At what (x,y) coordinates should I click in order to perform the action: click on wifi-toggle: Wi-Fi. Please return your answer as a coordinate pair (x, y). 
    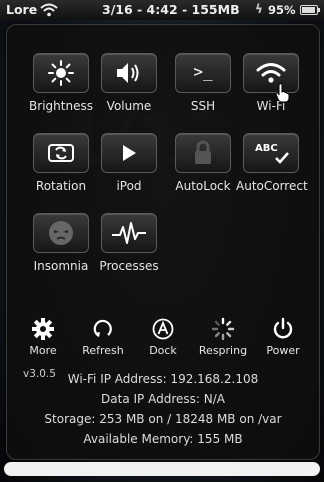
    Looking at the image, I should click on (271, 83).